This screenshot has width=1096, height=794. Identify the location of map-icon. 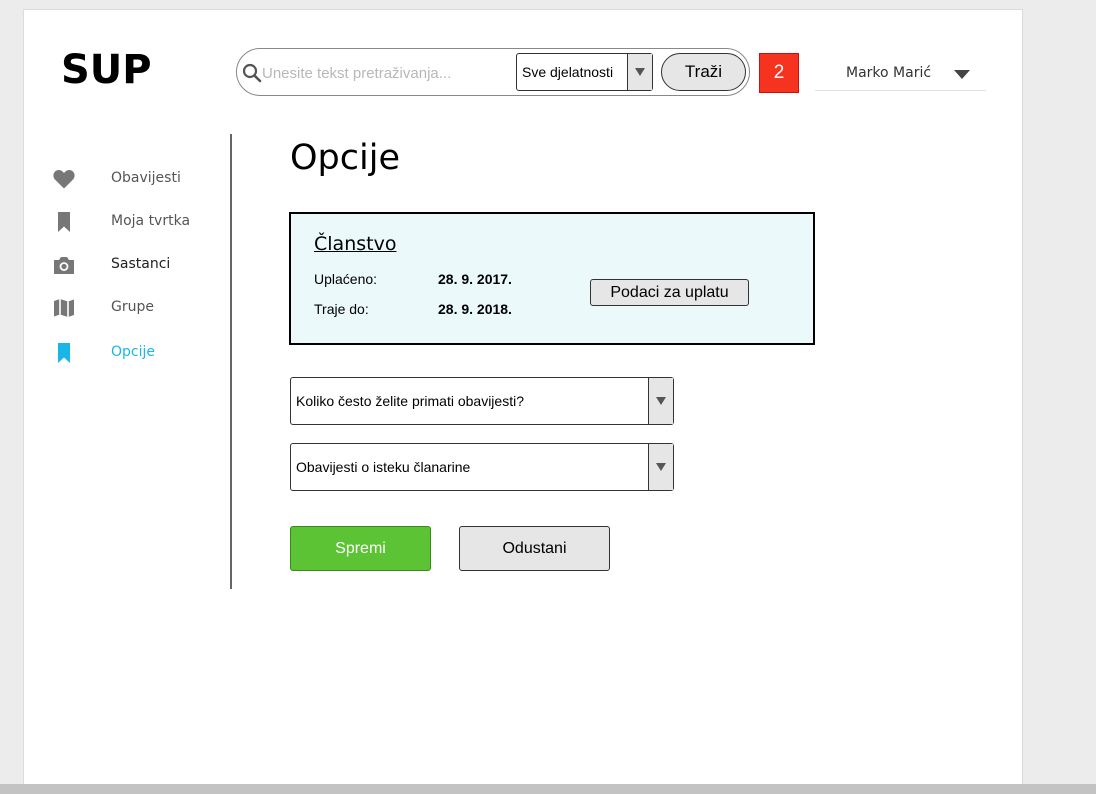
(64, 308).